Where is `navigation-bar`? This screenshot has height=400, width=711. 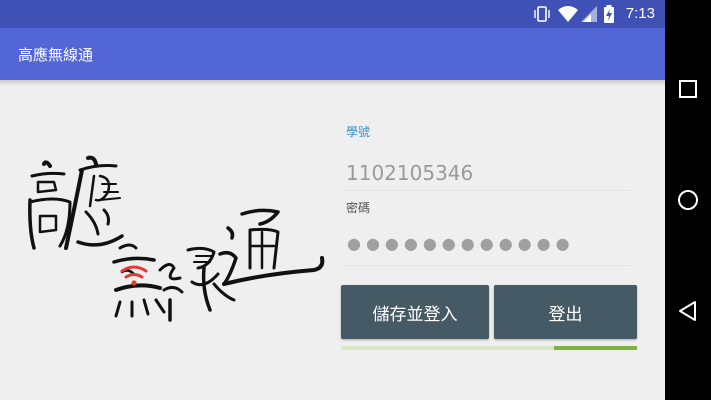
navigation-bar is located at coordinates (688, 200).